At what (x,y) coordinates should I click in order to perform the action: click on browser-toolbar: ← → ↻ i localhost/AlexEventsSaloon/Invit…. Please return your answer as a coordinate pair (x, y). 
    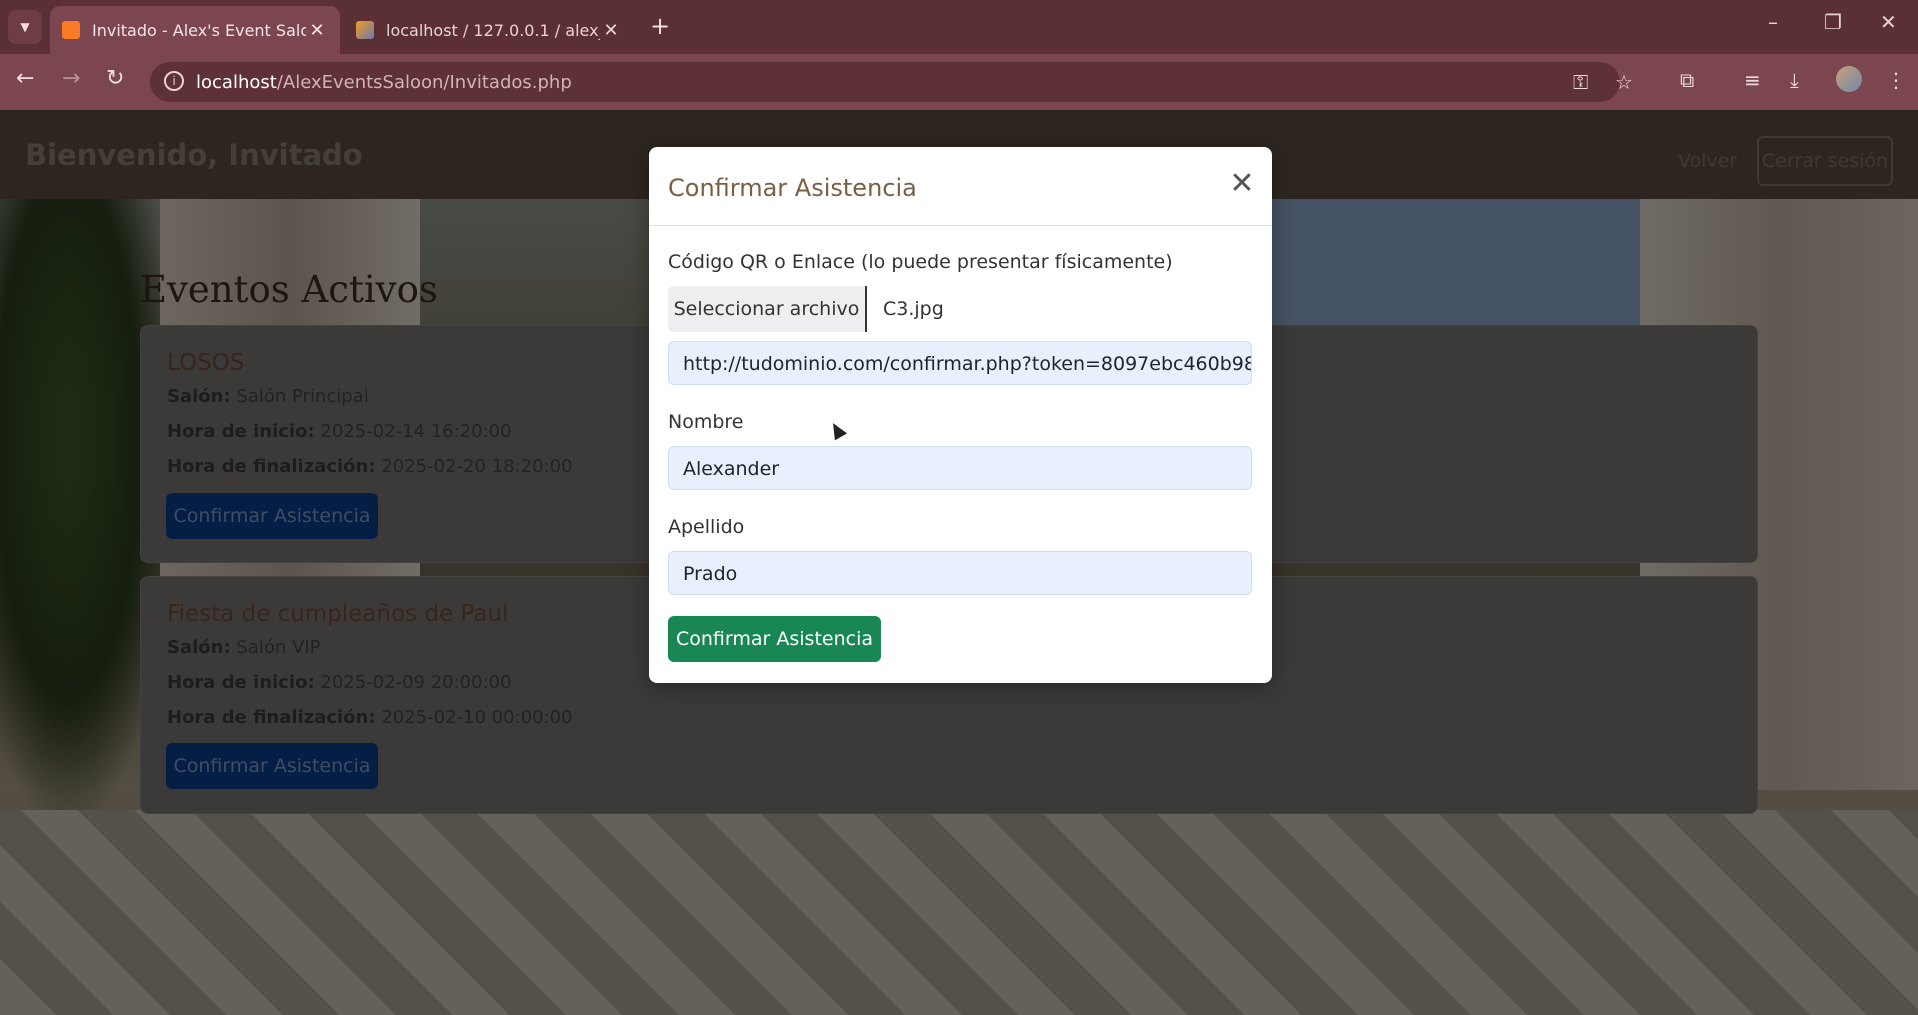
    Looking at the image, I should click on (959, 82).